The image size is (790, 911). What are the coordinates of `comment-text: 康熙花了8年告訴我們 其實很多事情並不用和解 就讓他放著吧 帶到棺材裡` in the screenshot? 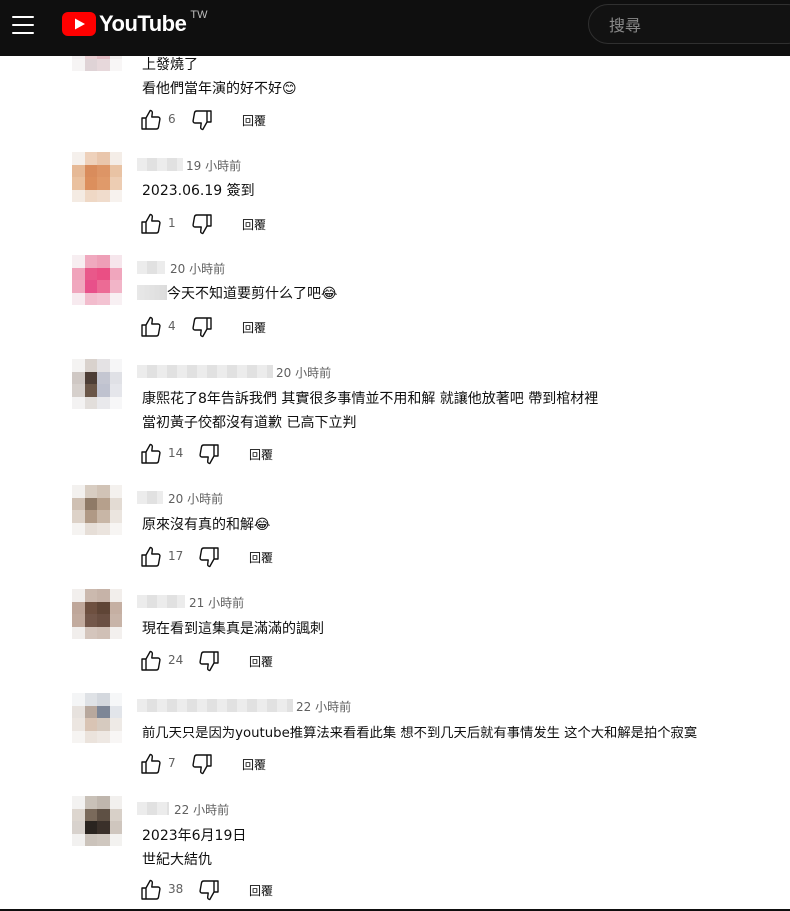 It's located at (370, 399).